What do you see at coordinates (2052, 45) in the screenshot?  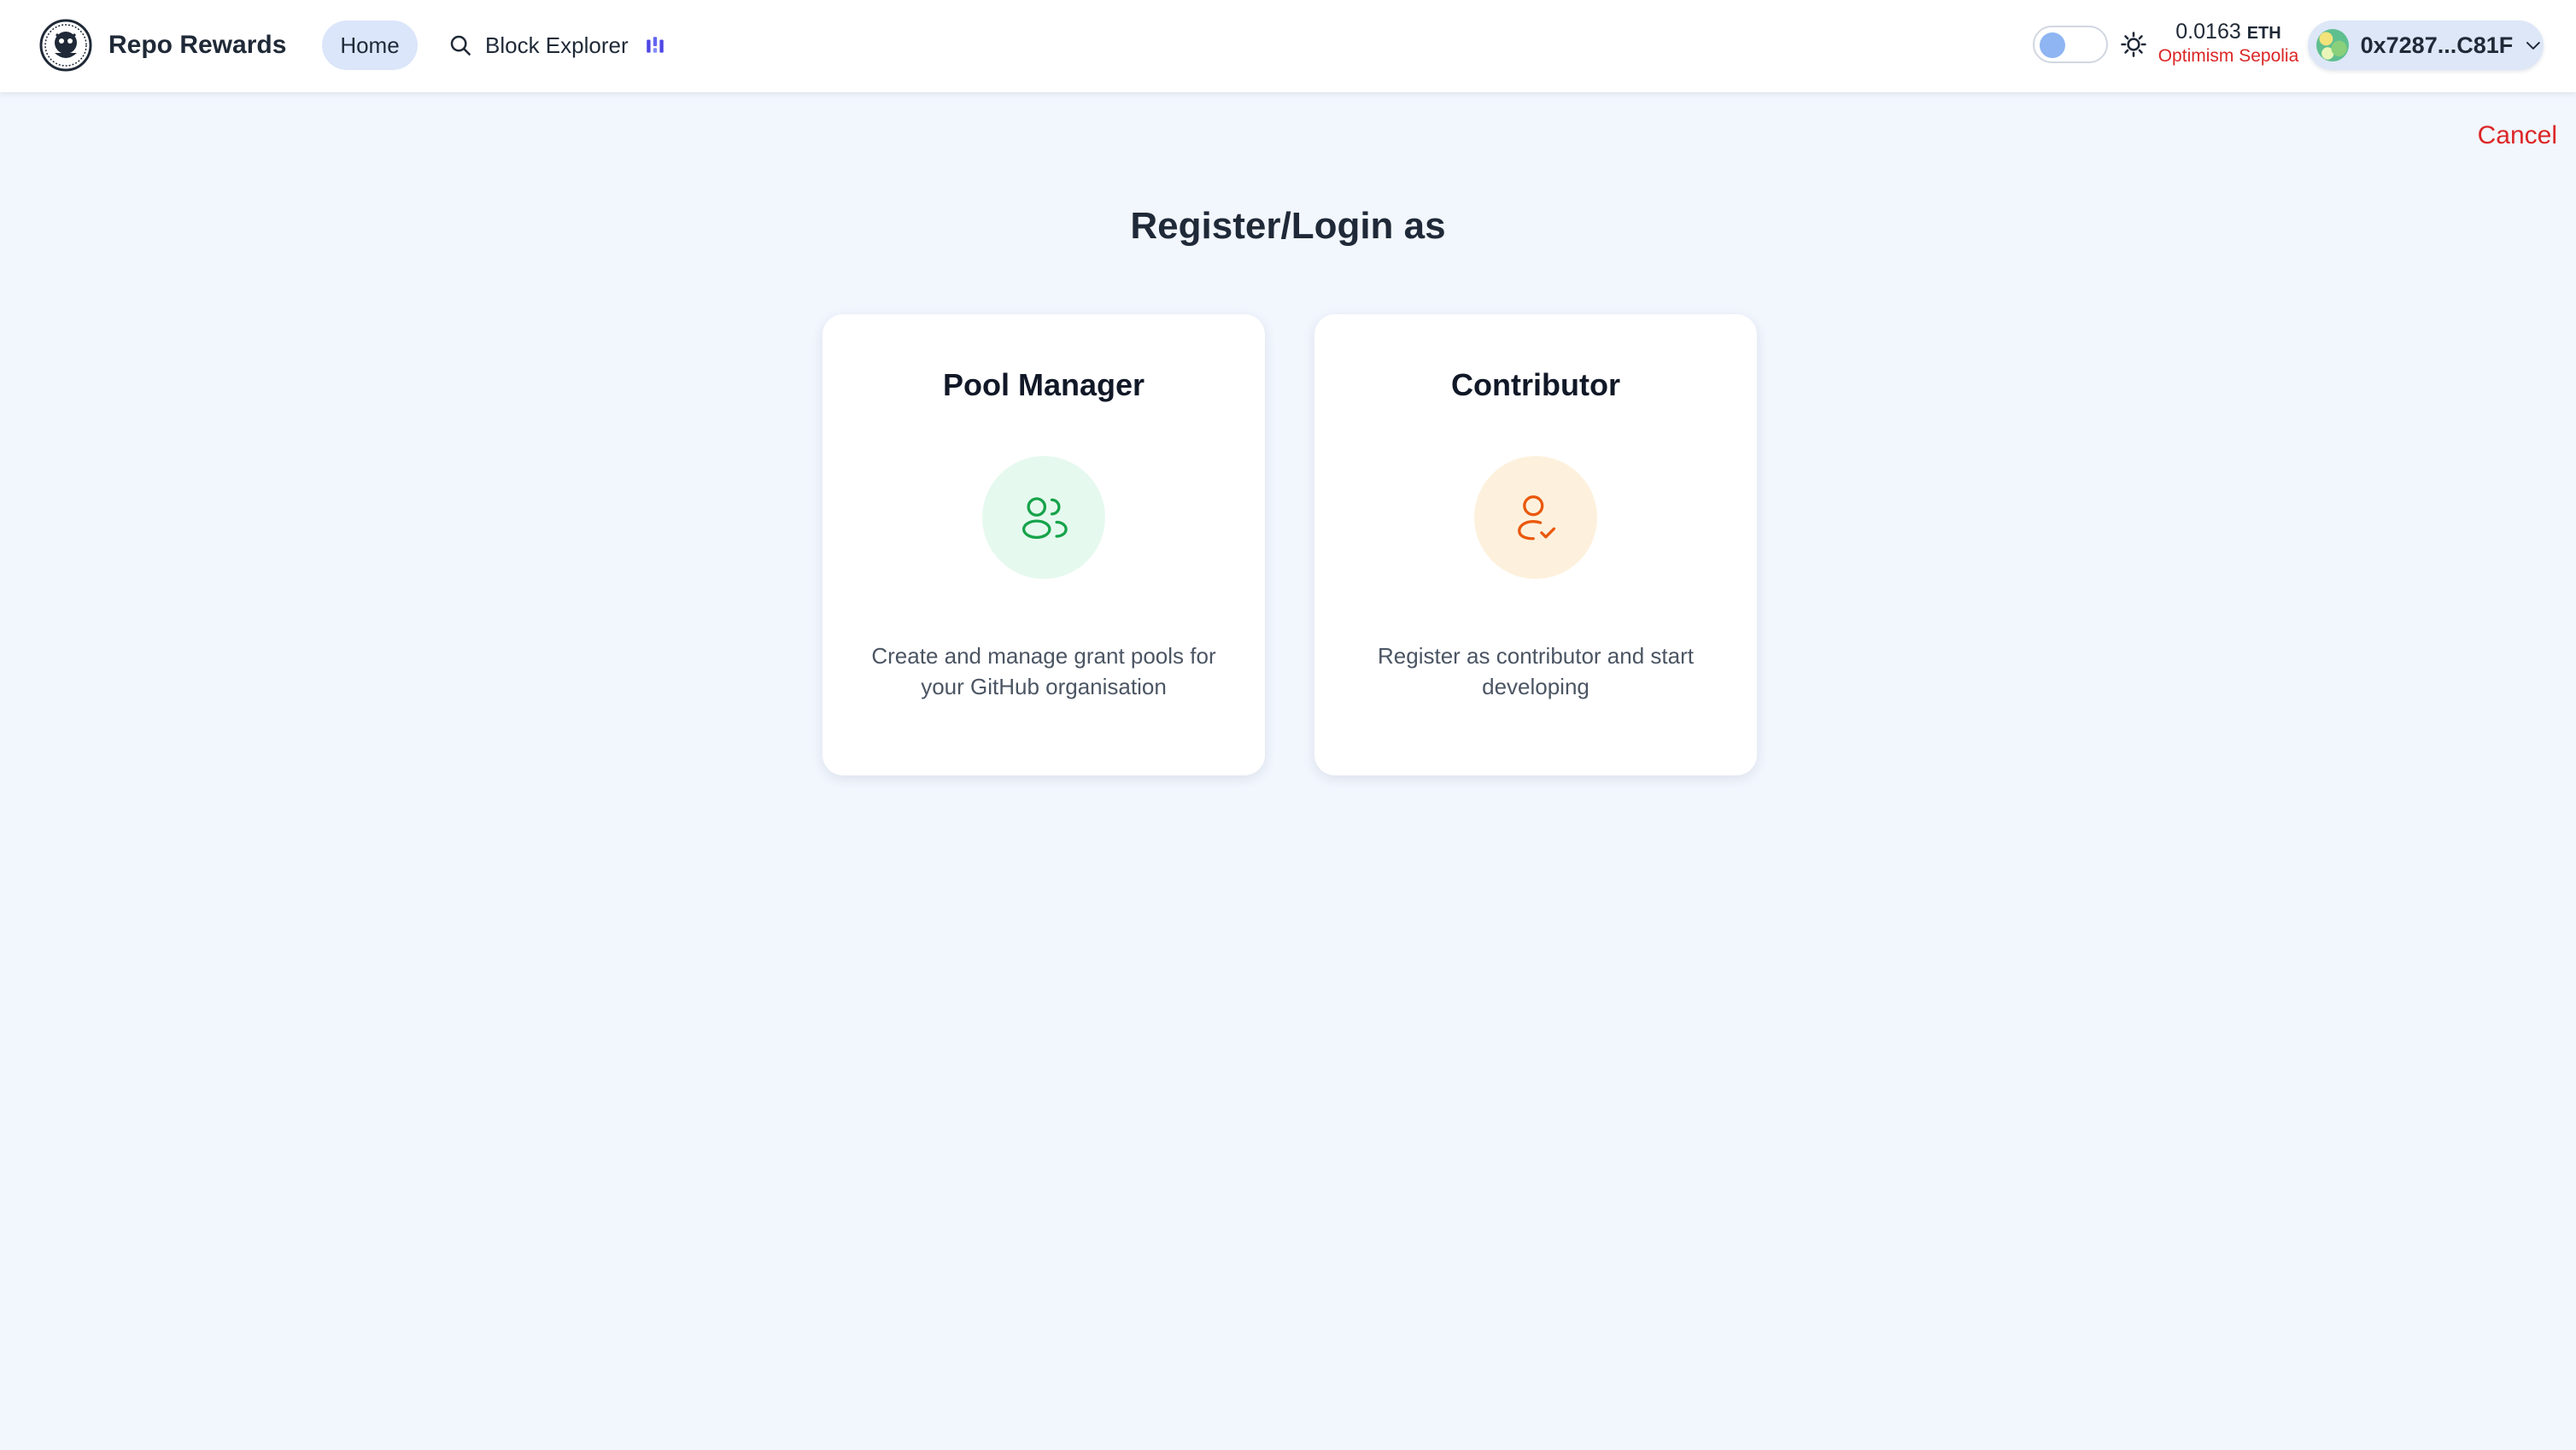 I see `theme-toggle-knob` at bounding box center [2052, 45].